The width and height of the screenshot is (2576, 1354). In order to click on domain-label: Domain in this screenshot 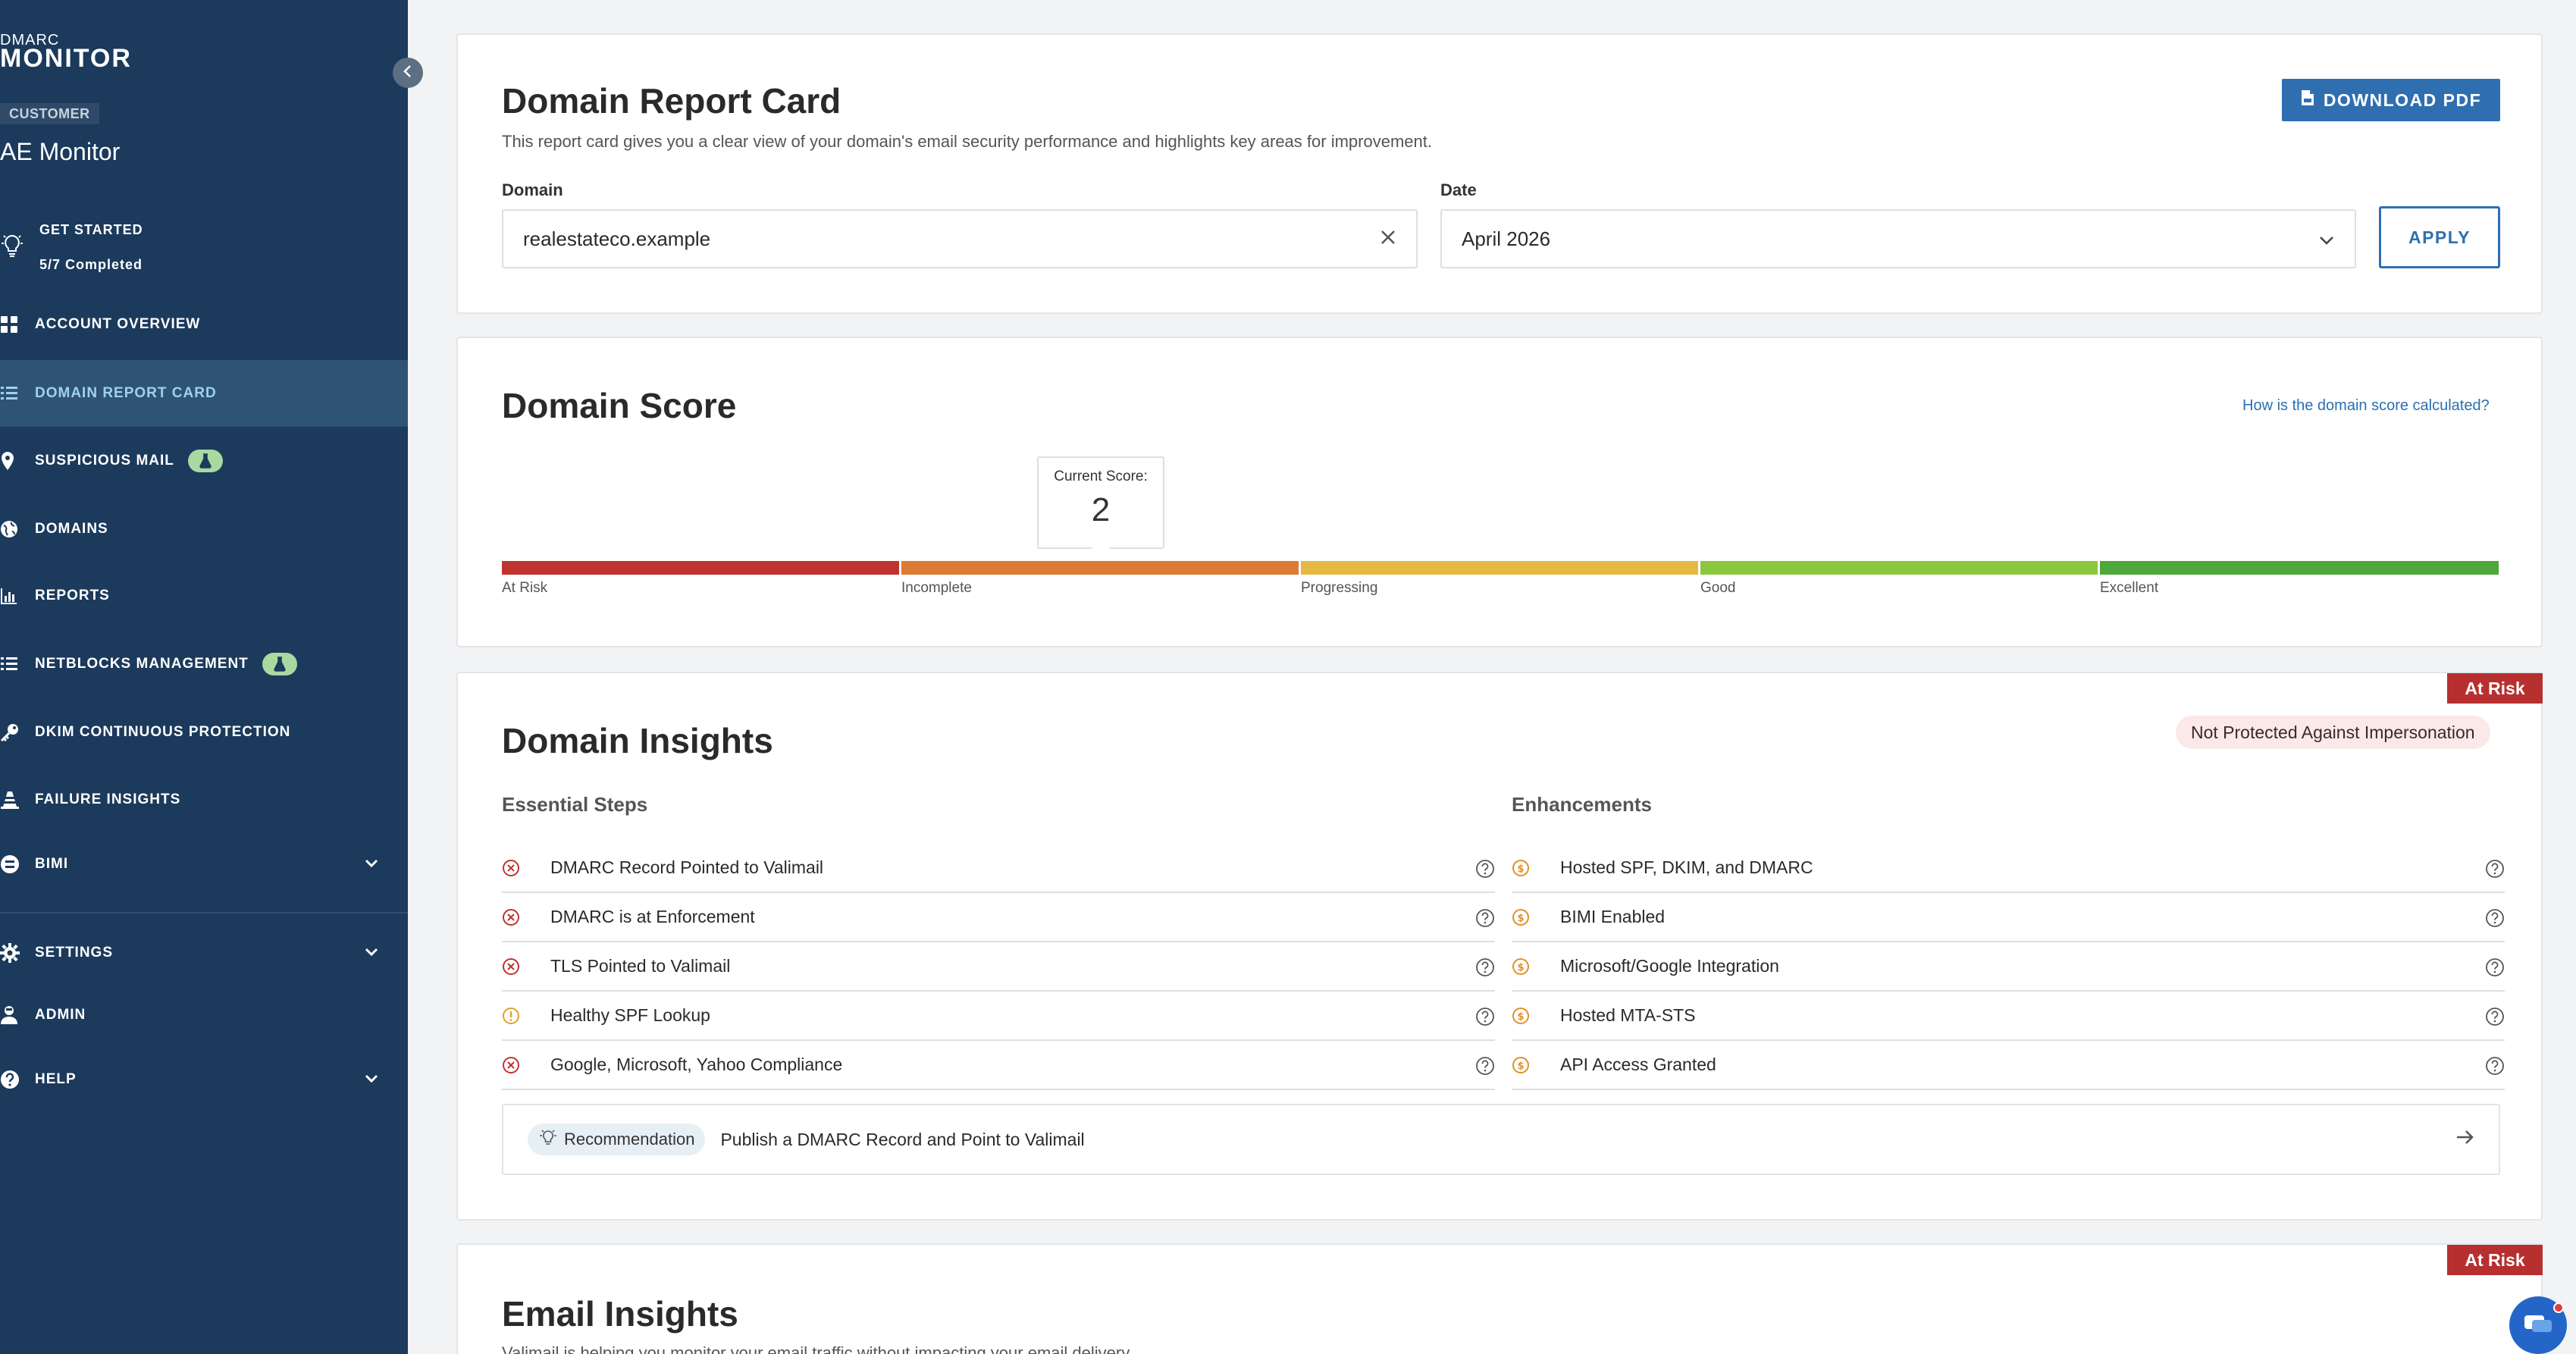, I will do `click(533, 189)`.